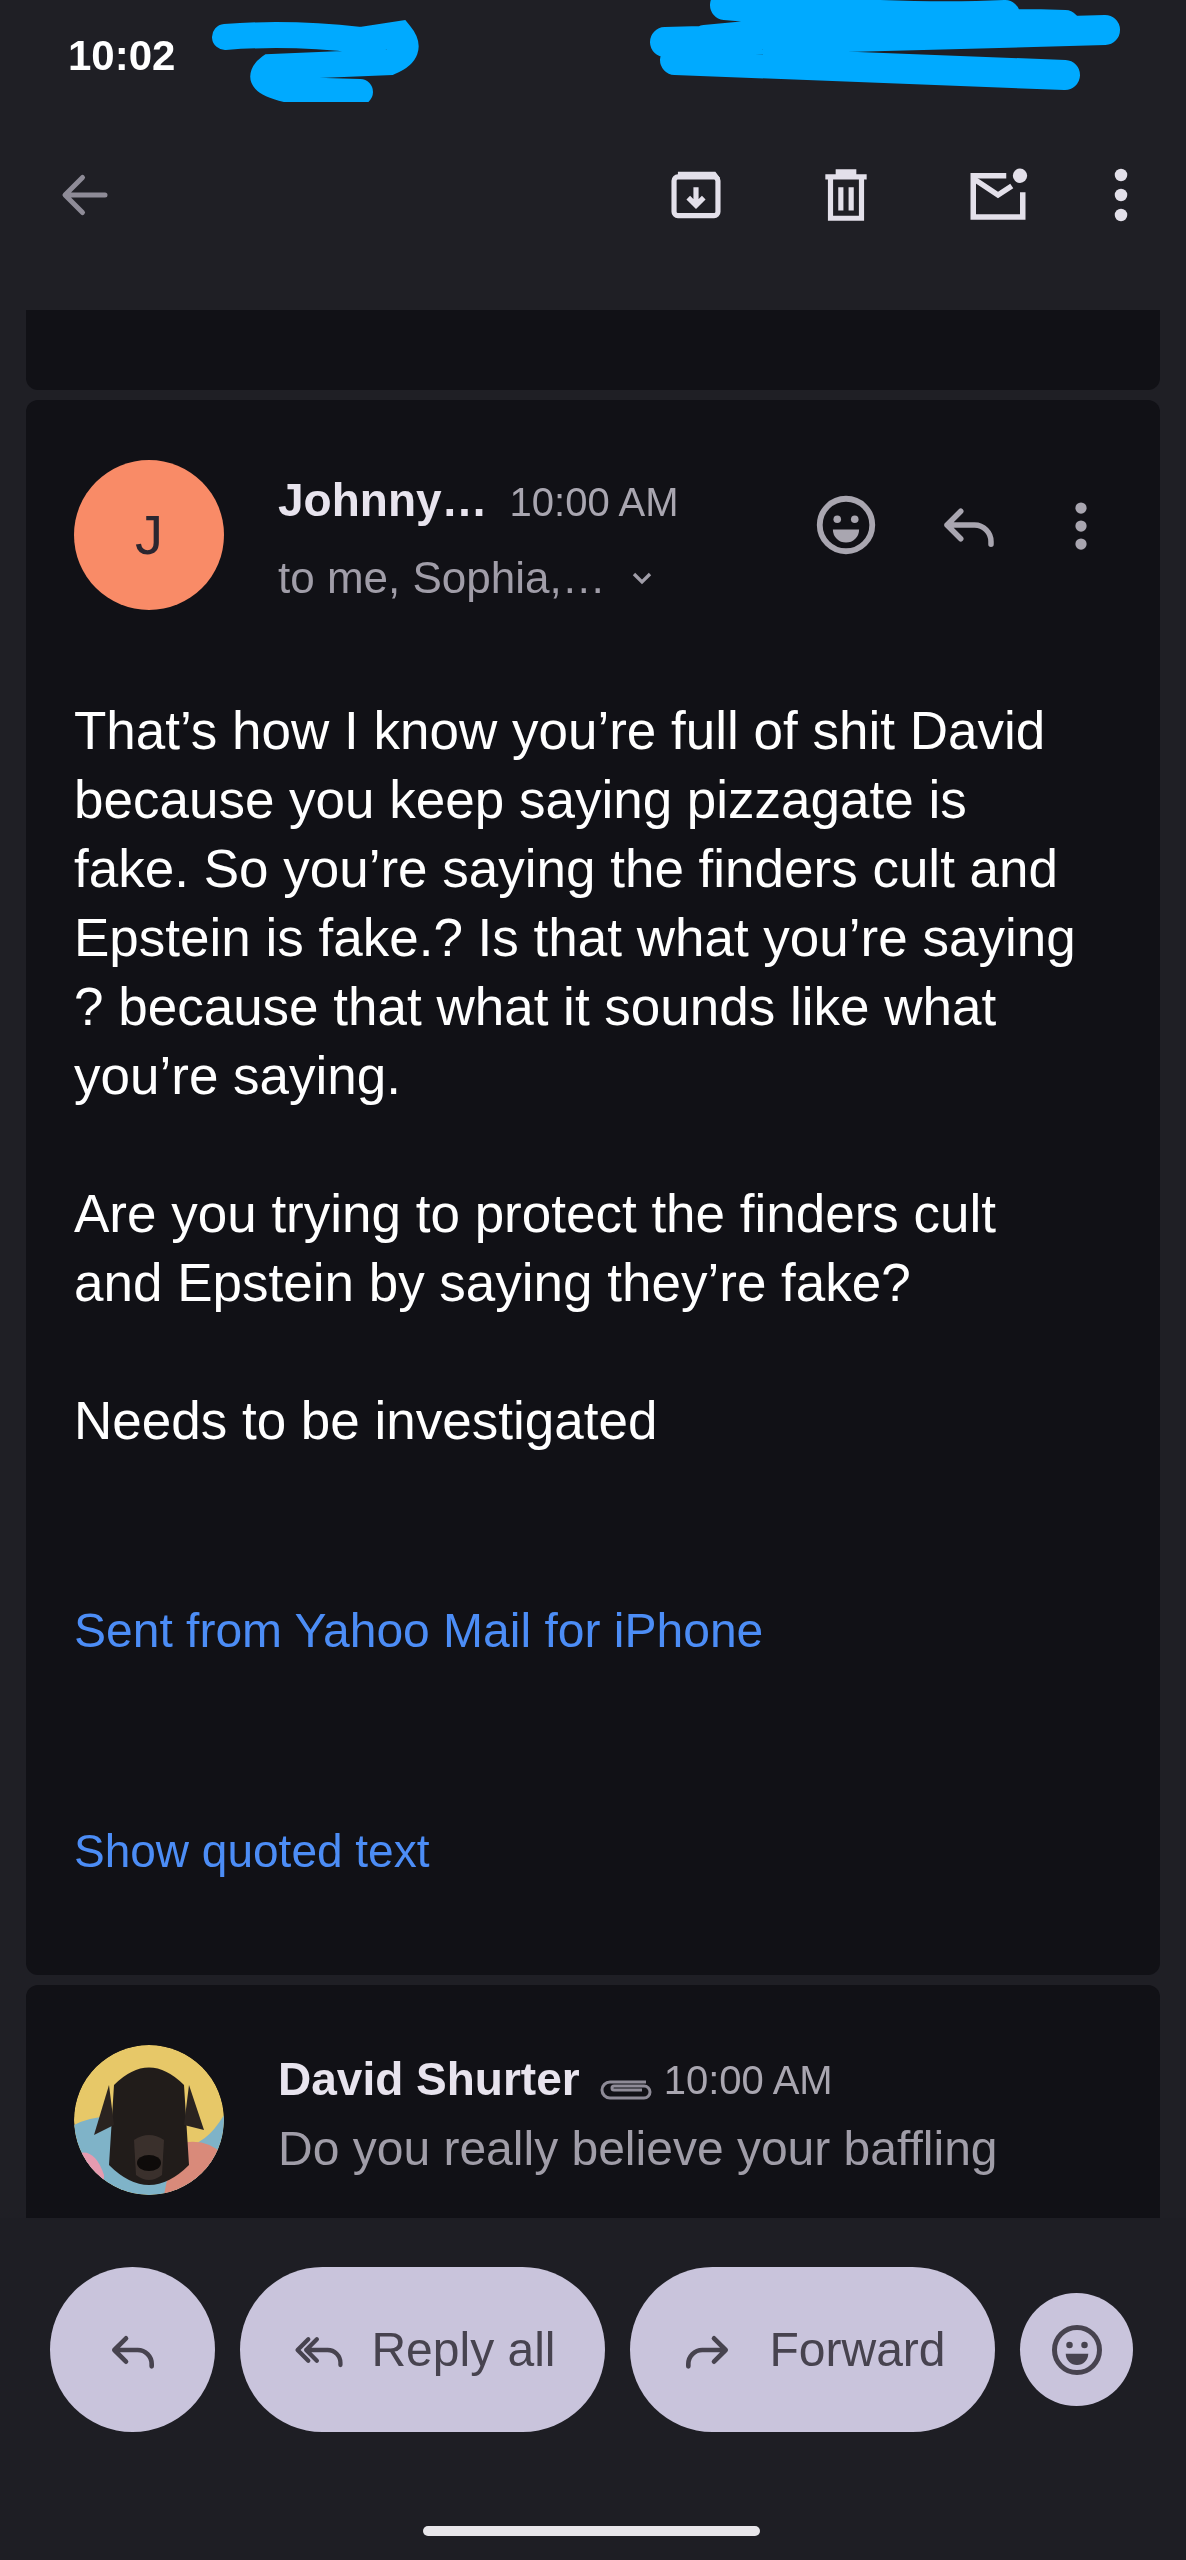 The width and height of the screenshot is (1186, 2560). I want to click on show-quoted-text-link: Show quoted text, so click(252, 1851).